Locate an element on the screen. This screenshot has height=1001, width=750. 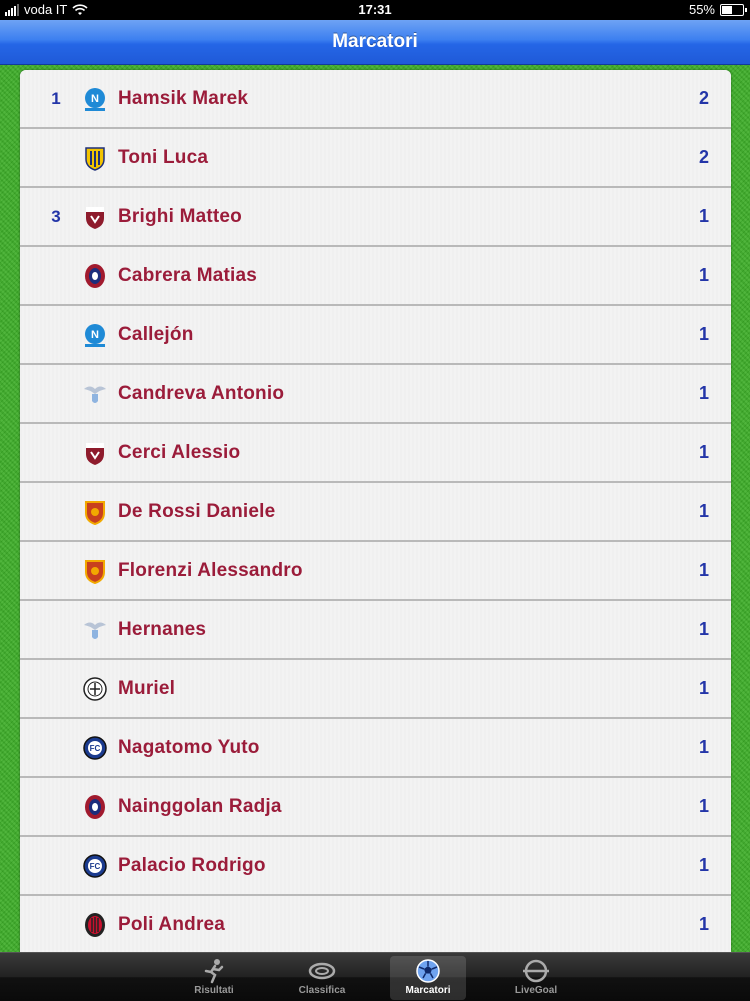
clock: 17:31 is located at coordinates (375, 9).